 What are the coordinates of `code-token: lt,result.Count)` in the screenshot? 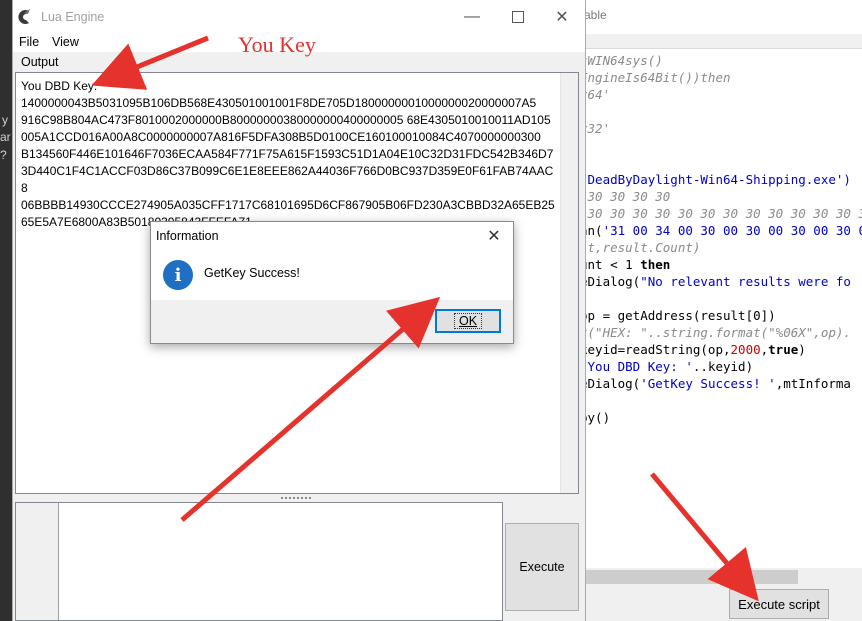 It's located at (640, 247).